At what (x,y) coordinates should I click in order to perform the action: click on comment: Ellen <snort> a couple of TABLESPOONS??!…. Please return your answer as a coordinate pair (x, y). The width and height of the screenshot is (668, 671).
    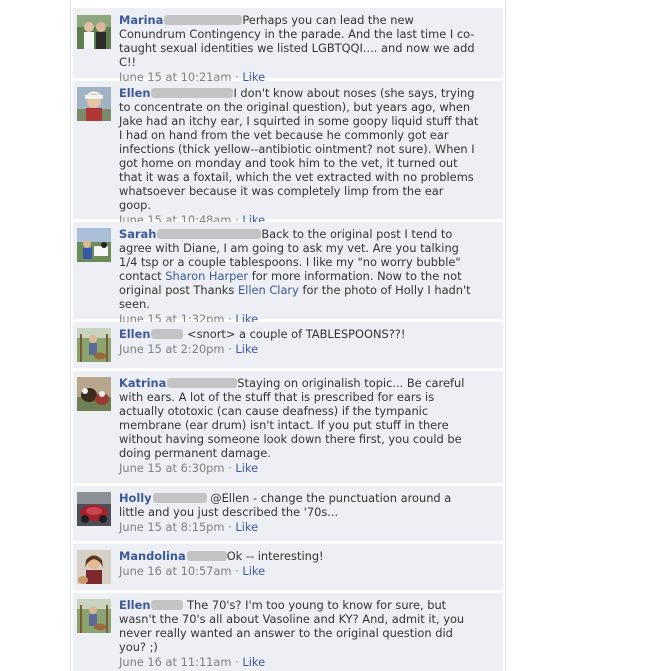
    Looking at the image, I should click on (288, 345).